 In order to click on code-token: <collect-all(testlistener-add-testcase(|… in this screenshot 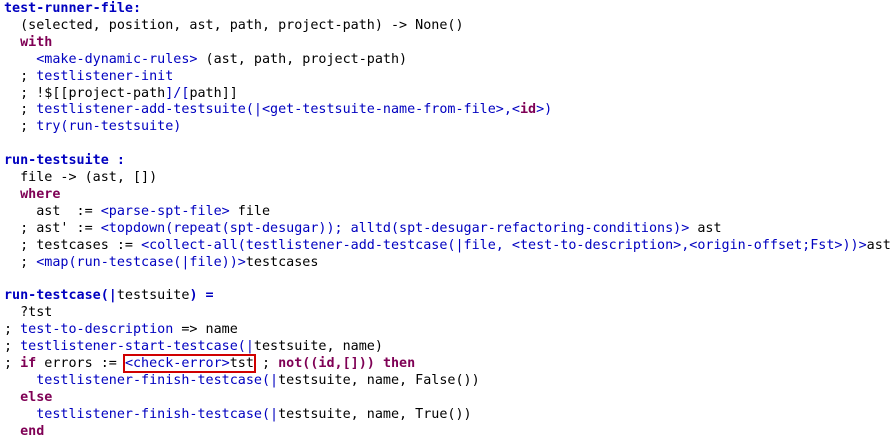, I will do `click(504, 245)`.